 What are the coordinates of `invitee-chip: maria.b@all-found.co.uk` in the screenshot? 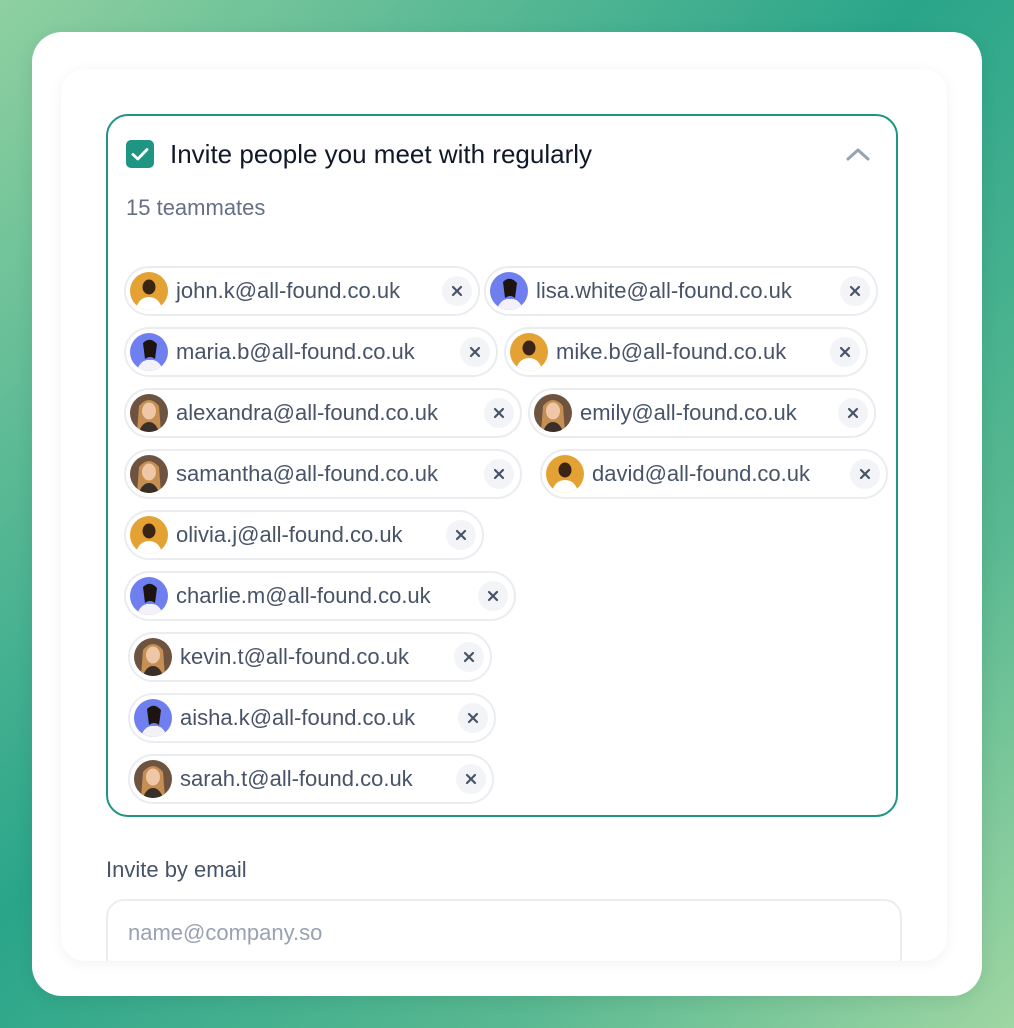 It's located at (311, 352).